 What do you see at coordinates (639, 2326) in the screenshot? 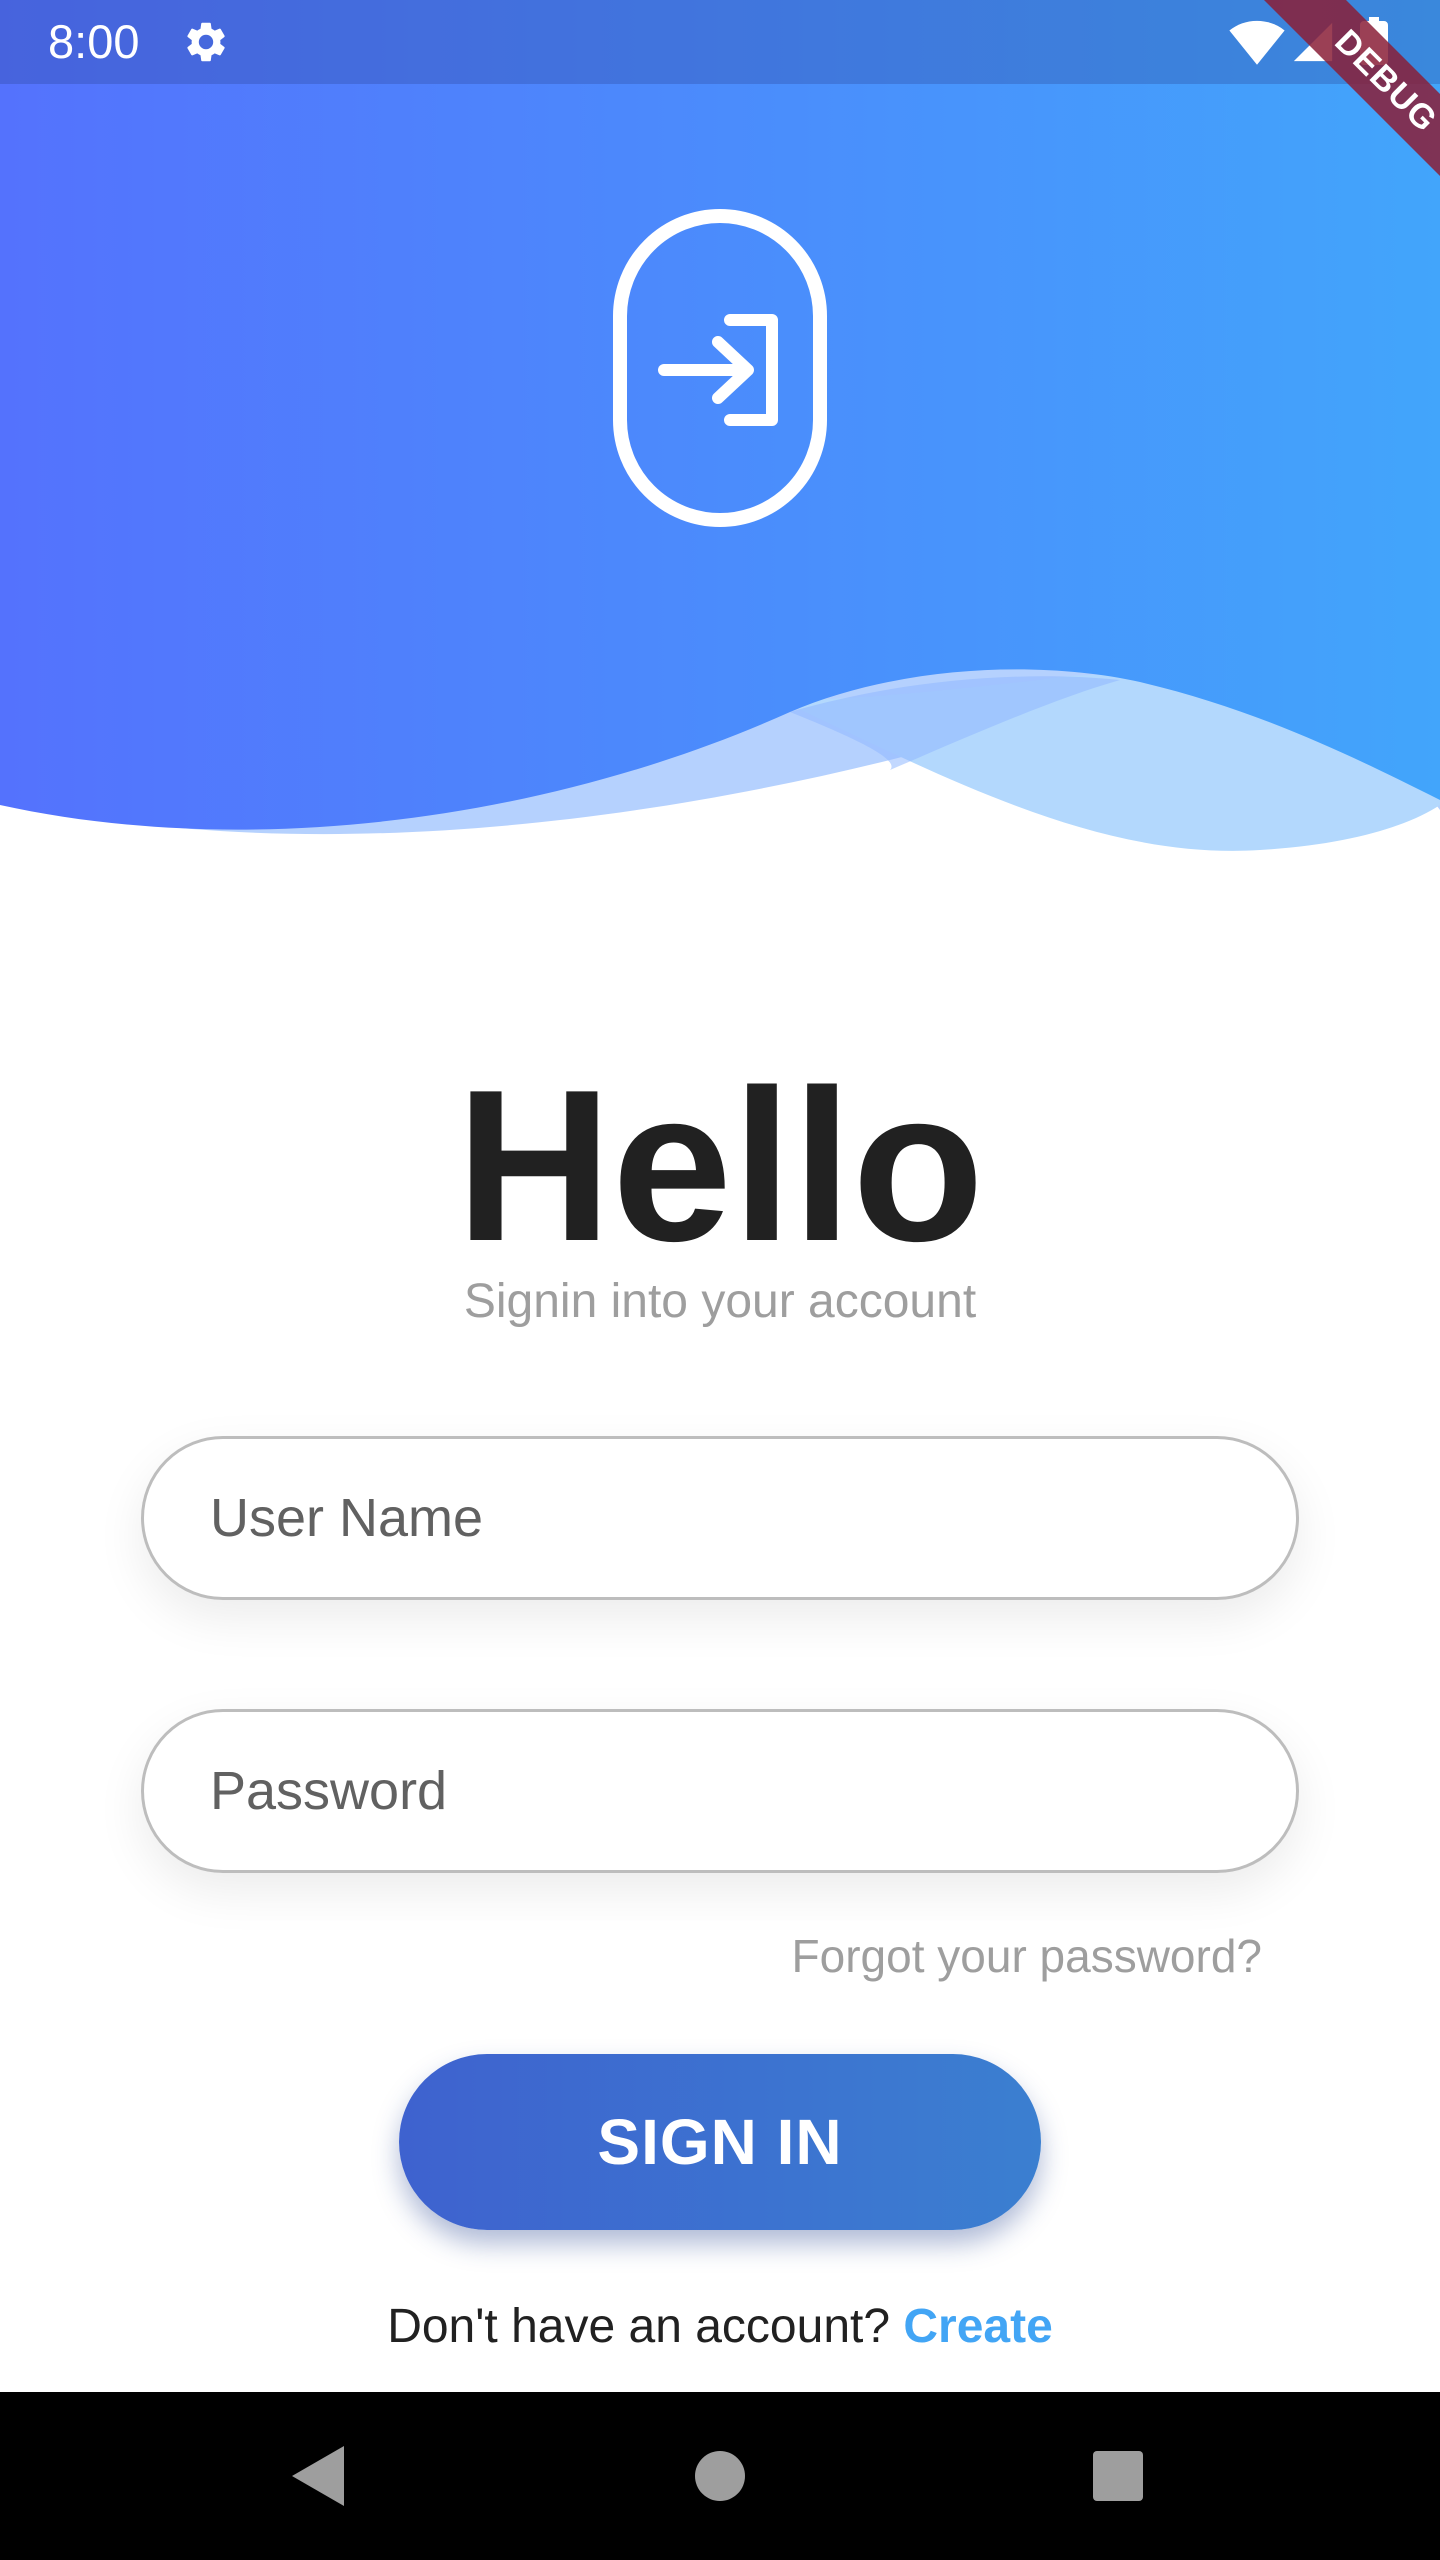
I see `signup-prompt: Don't have an account?` at bounding box center [639, 2326].